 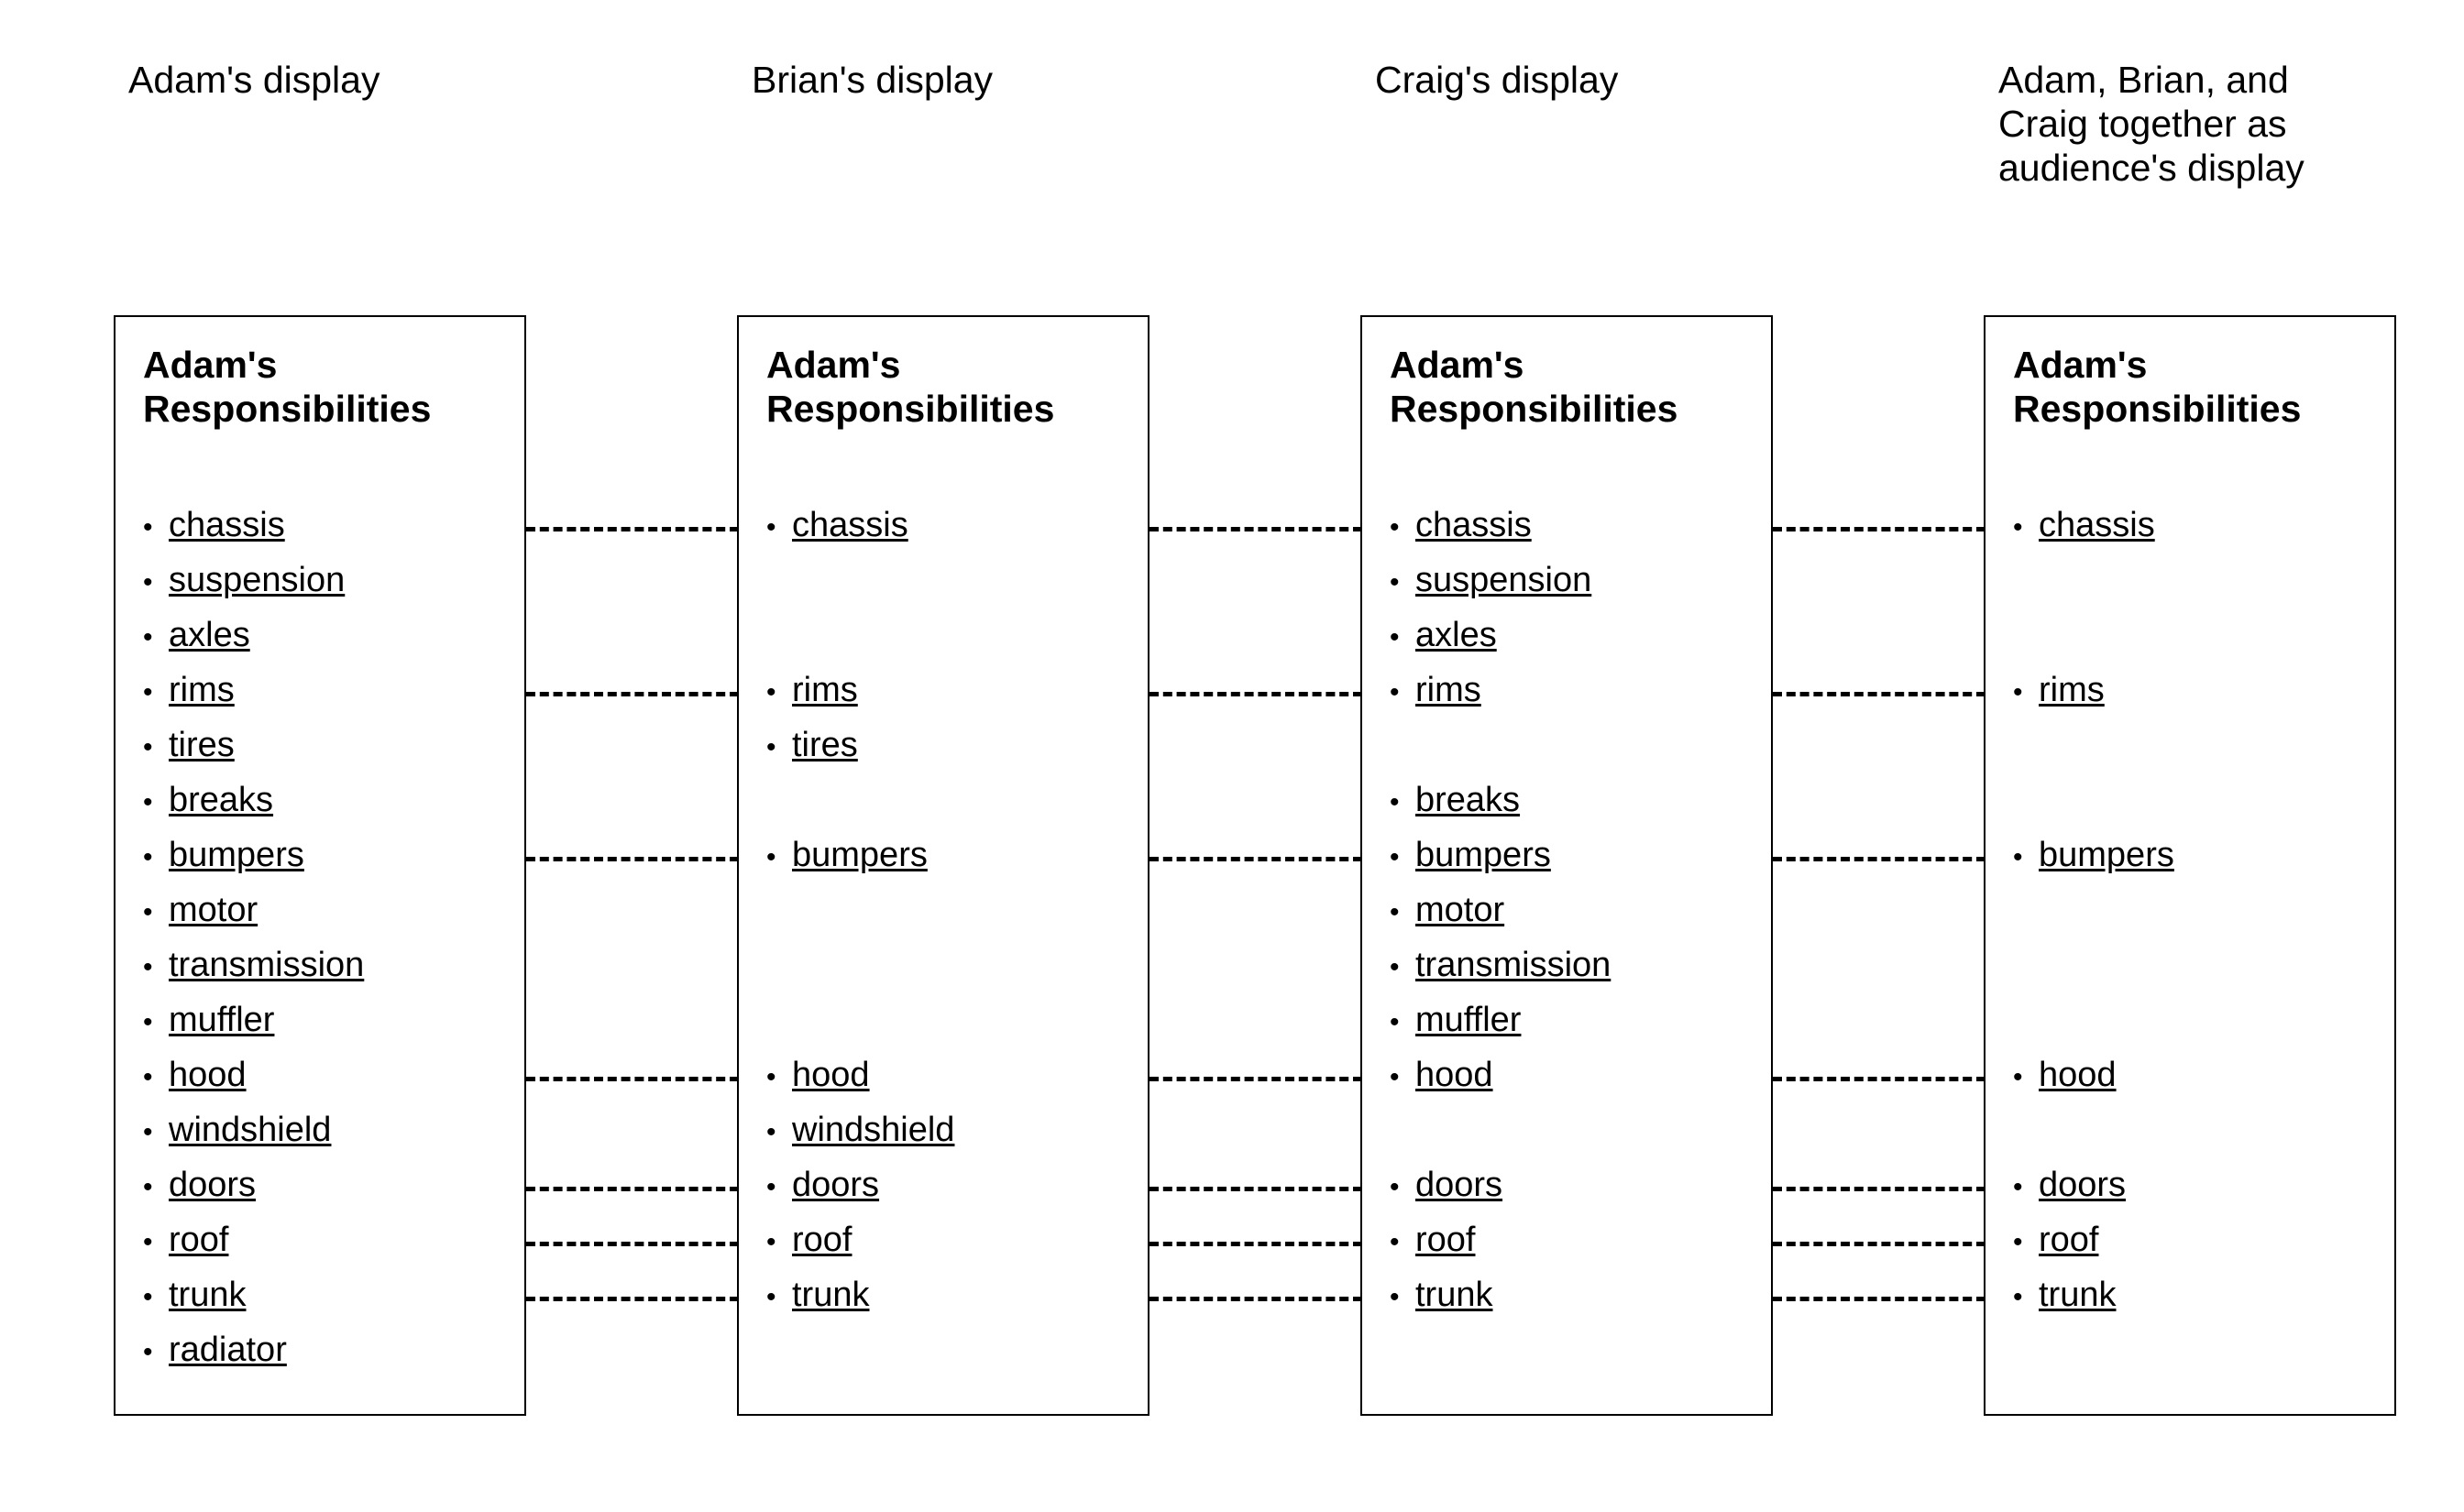 I want to click on list-item-label: axles, so click(x=1456, y=635).